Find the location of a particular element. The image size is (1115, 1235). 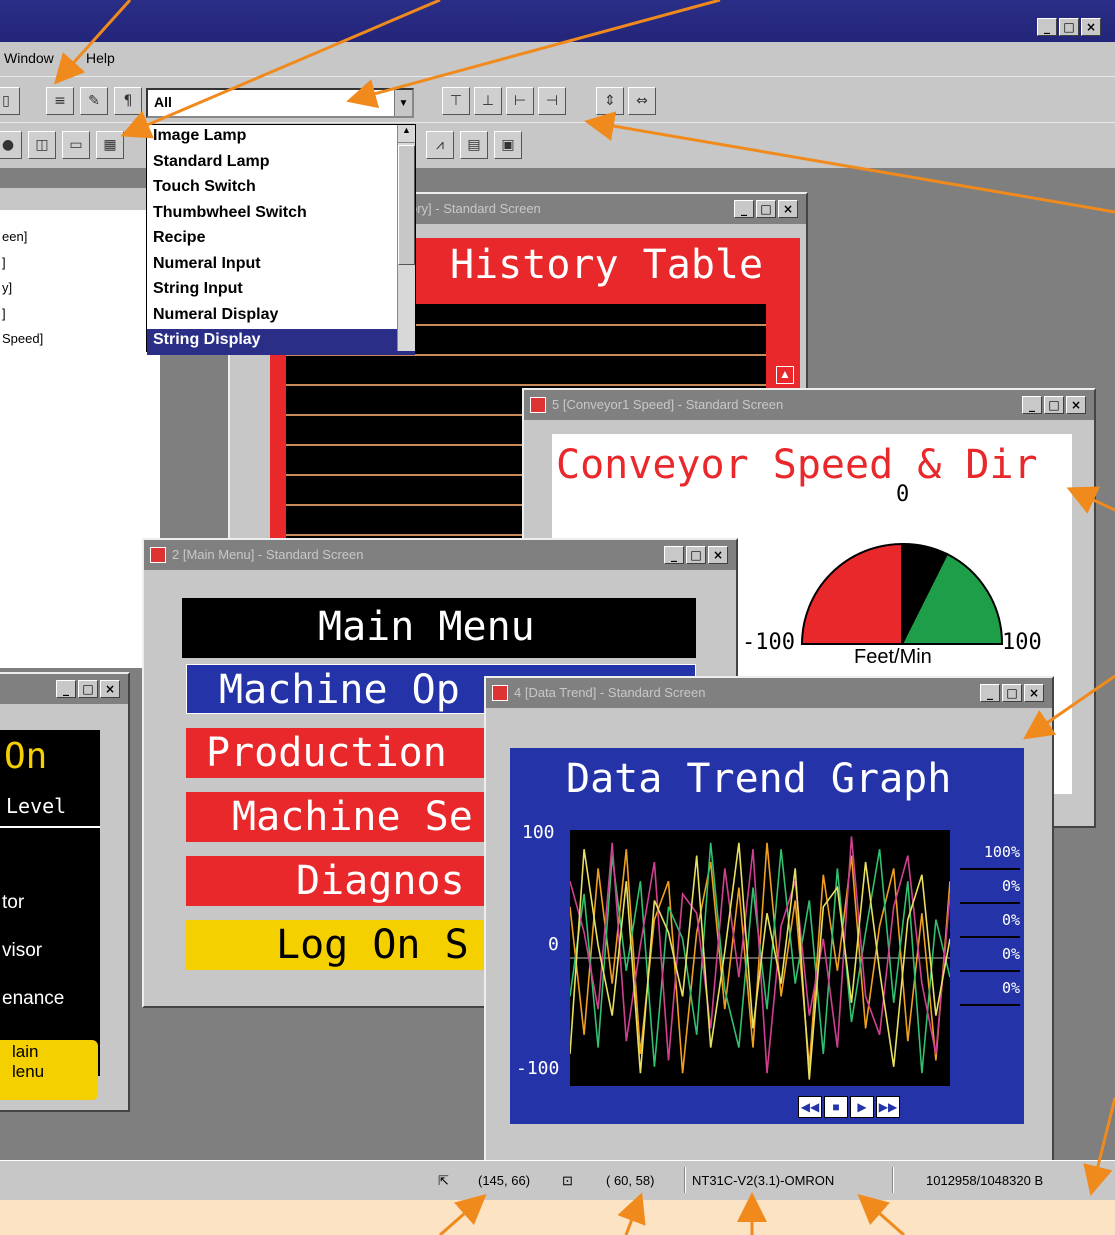

dropdown-option: Standard Lamp is located at coordinates (281, 164).